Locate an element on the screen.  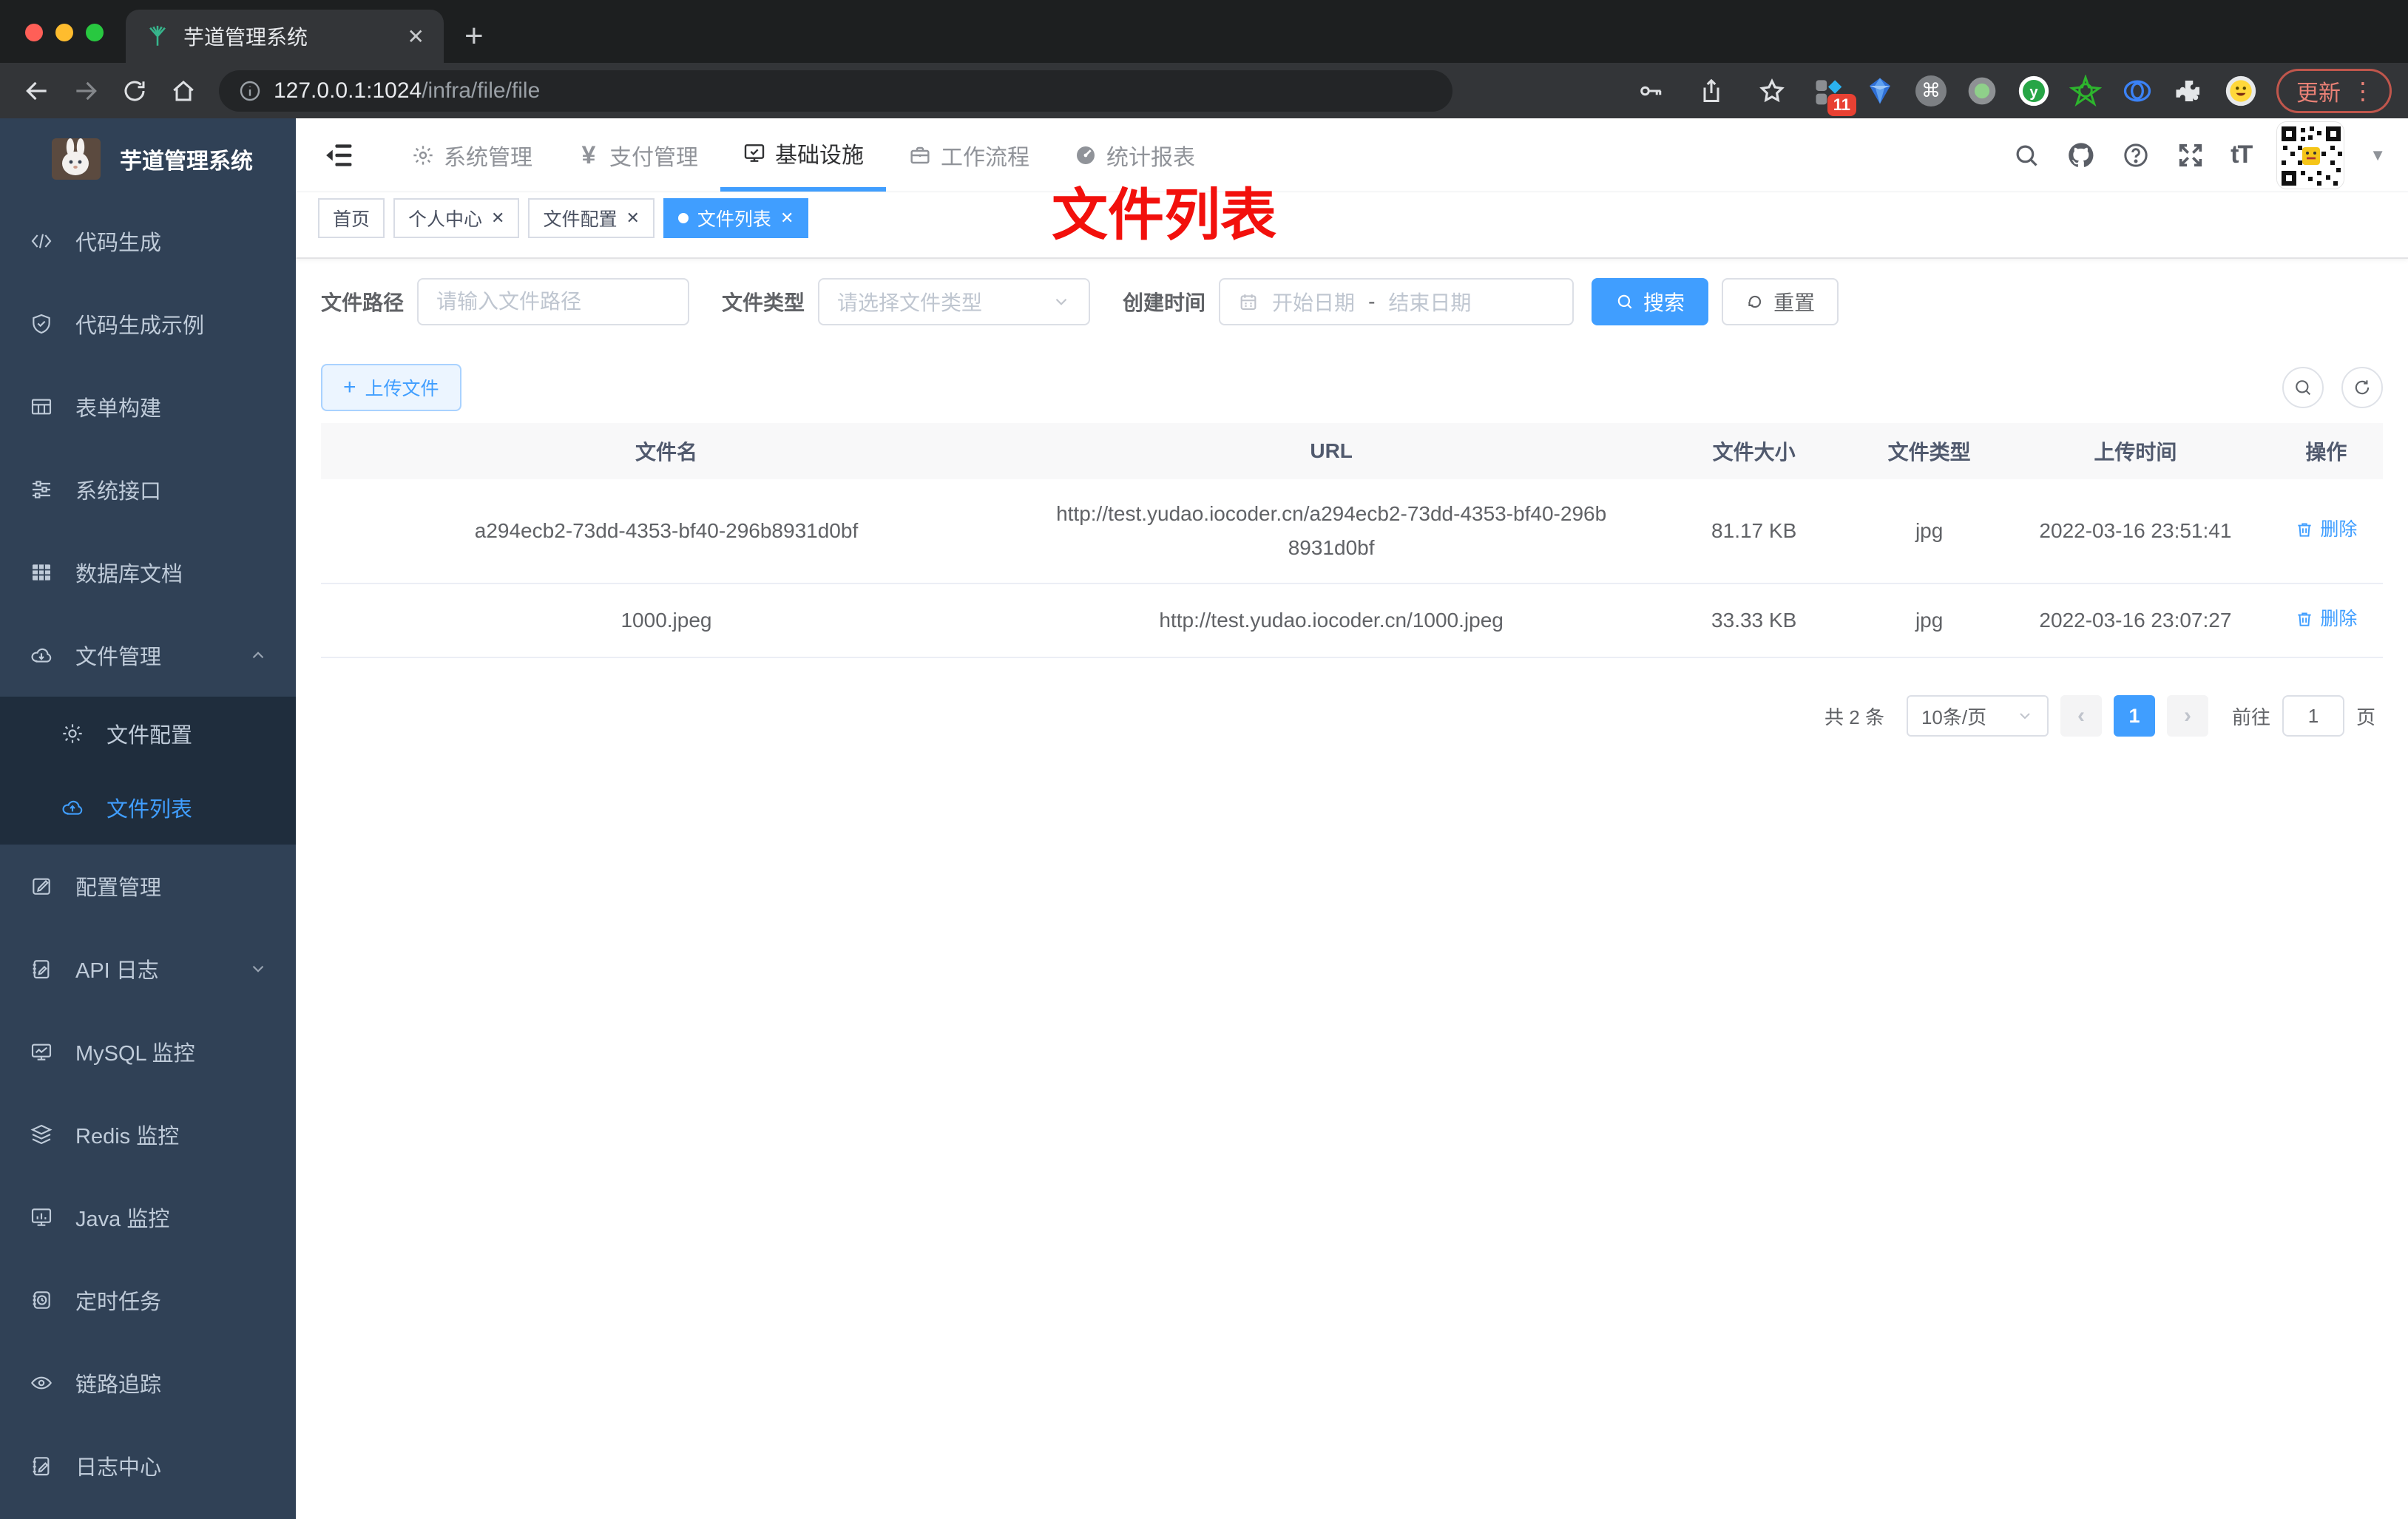
file-path-input is located at coordinates (553, 302).